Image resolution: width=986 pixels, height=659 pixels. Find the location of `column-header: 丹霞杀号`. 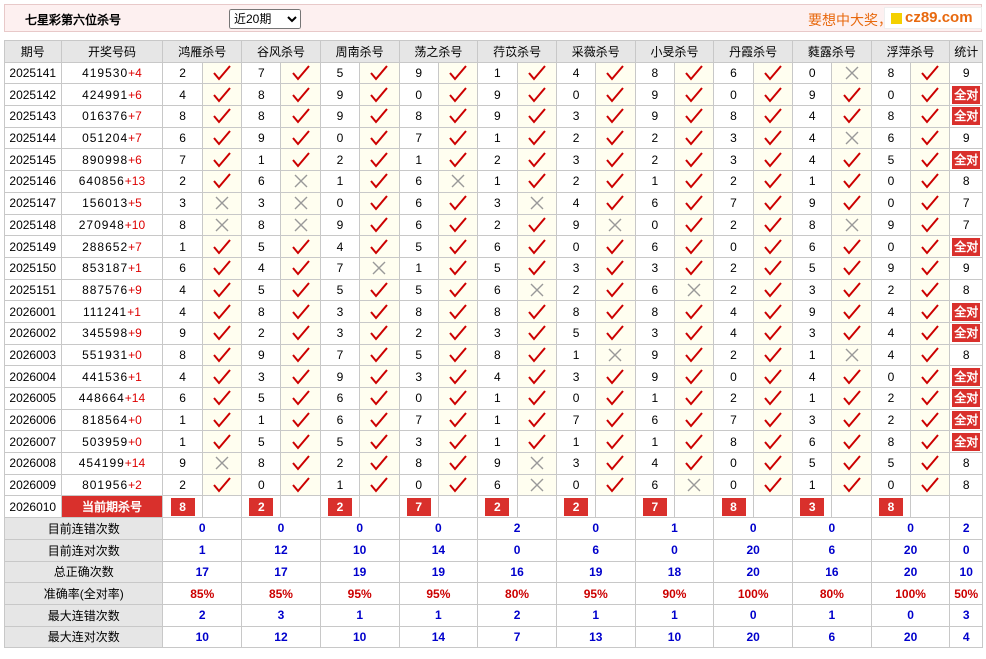

column-header: 丹霞杀号 is located at coordinates (753, 51).